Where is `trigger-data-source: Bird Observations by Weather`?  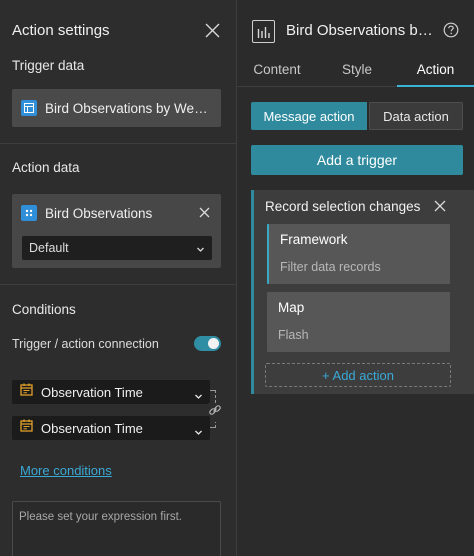 trigger-data-source: Bird Observations by Weather is located at coordinates (116, 108).